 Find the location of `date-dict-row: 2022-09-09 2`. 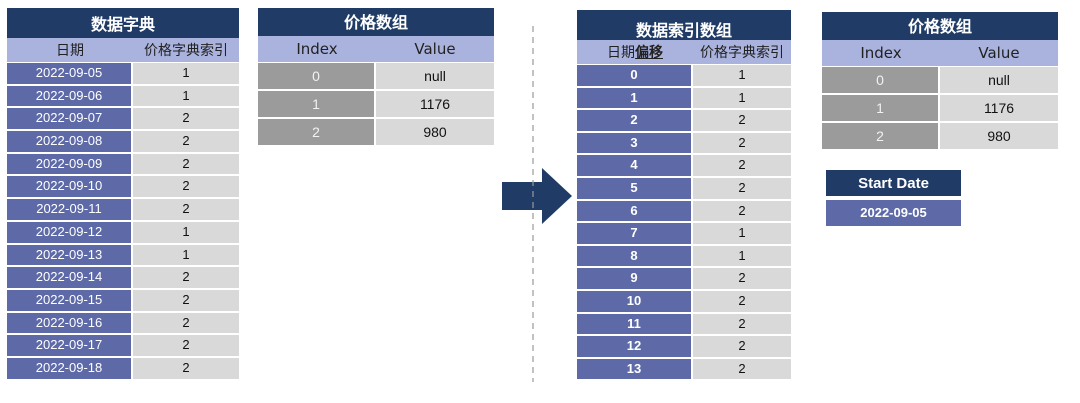

date-dict-row: 2022-09-09 2 is located at coordinates (123, 165).